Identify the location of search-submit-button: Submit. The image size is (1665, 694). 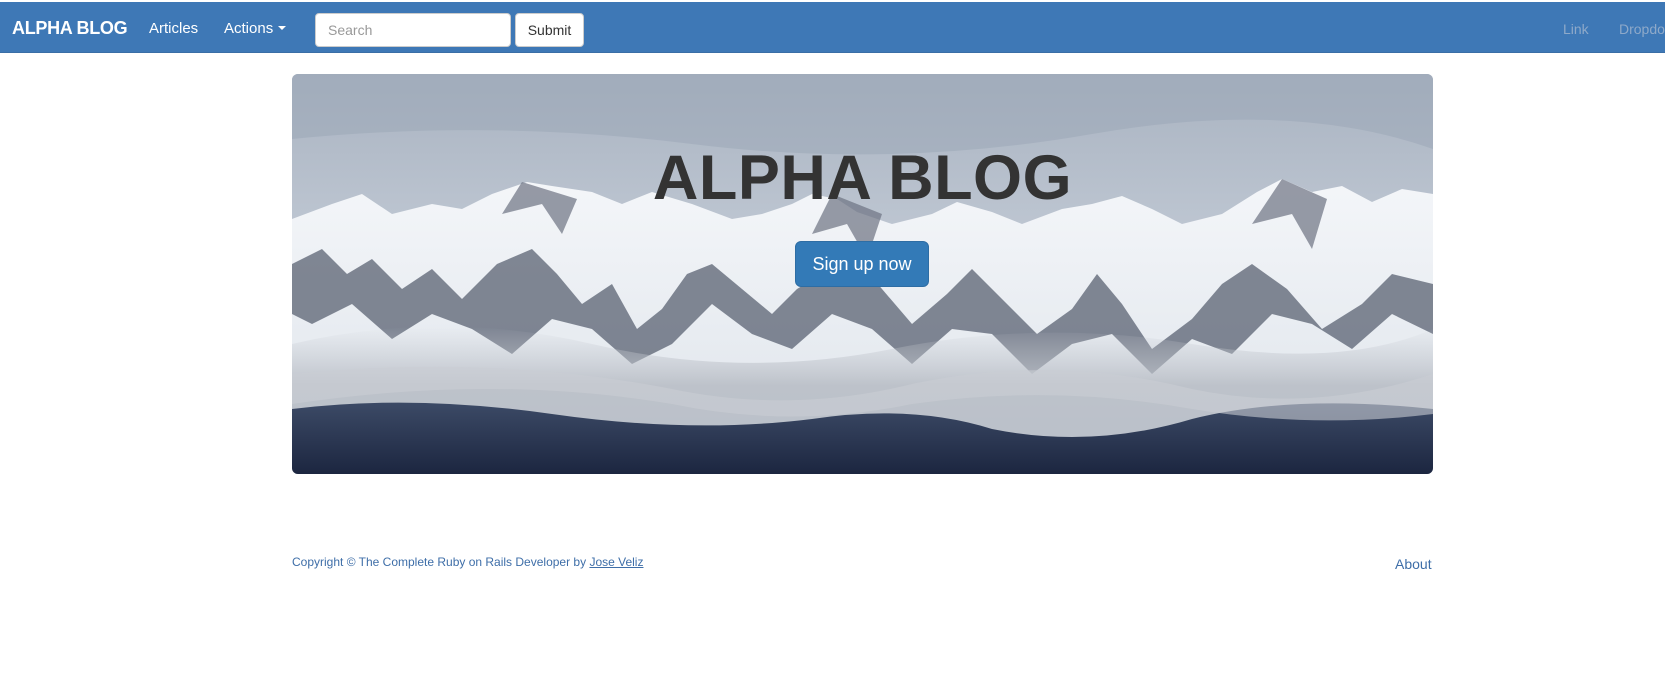
(549, 30).